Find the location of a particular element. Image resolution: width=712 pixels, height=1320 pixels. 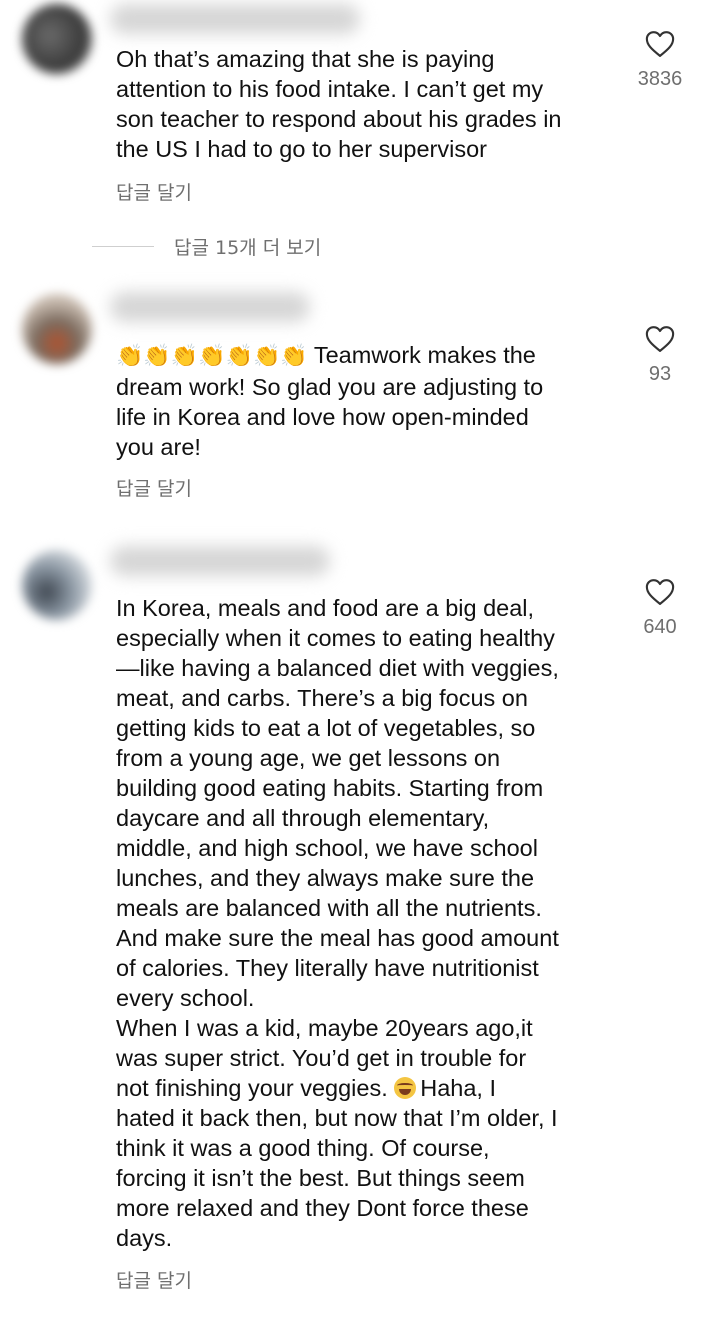

view-more-replies-button: 답글 15개 더 보기 is located at coordinates (206, 246).